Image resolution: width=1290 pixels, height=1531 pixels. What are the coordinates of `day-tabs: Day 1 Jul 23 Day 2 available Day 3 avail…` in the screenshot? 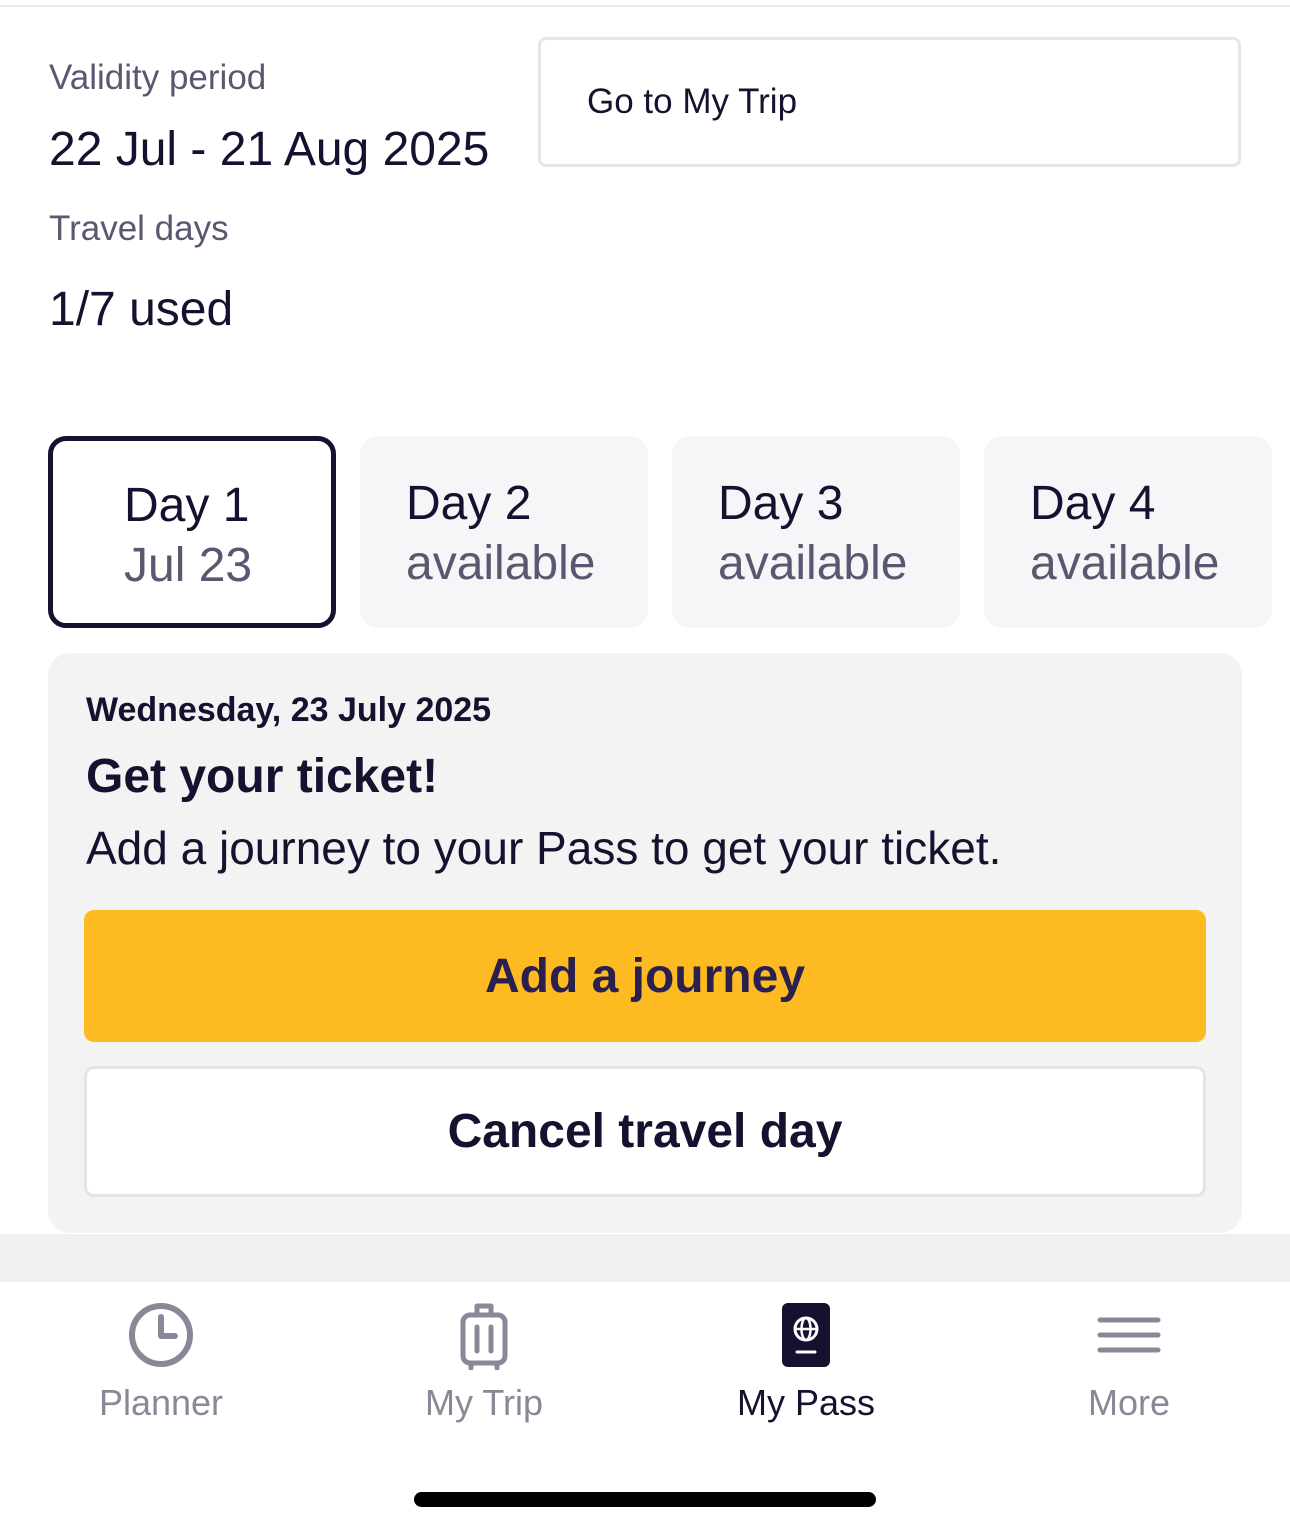 It's located at (669, 532).